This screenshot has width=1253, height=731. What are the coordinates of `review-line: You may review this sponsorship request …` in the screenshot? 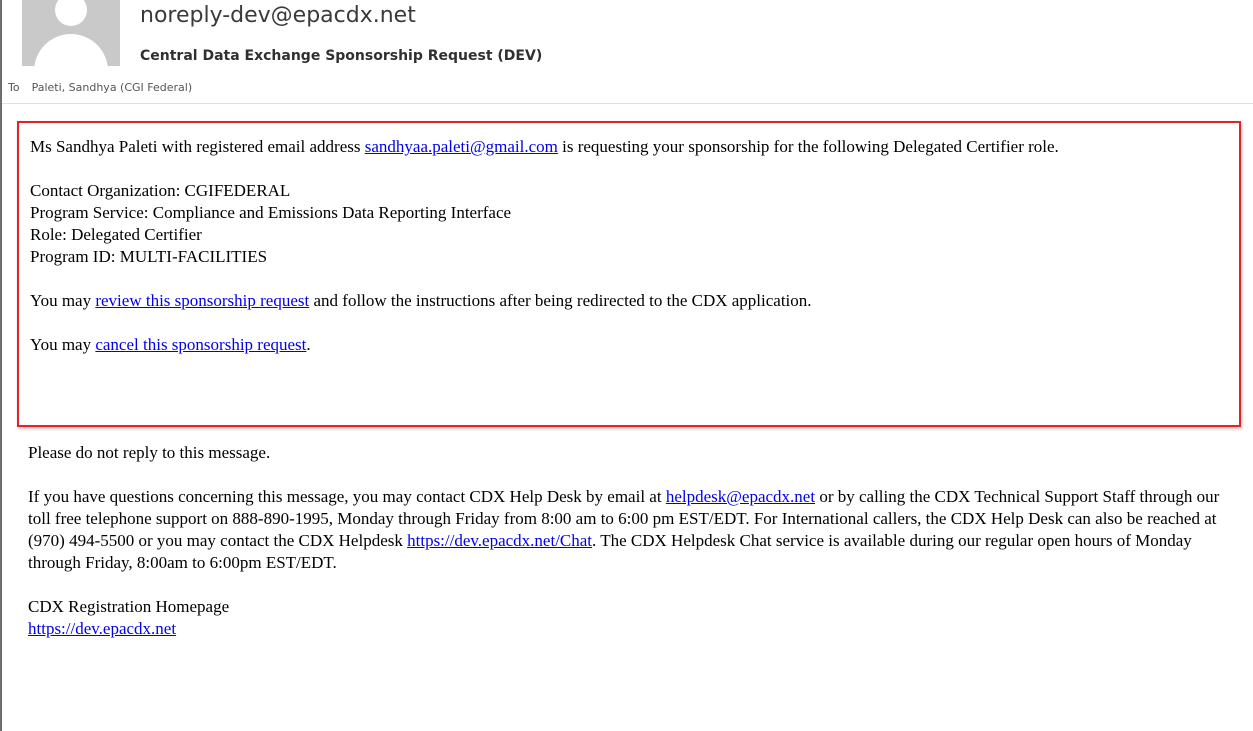 It's located at (630, 301).